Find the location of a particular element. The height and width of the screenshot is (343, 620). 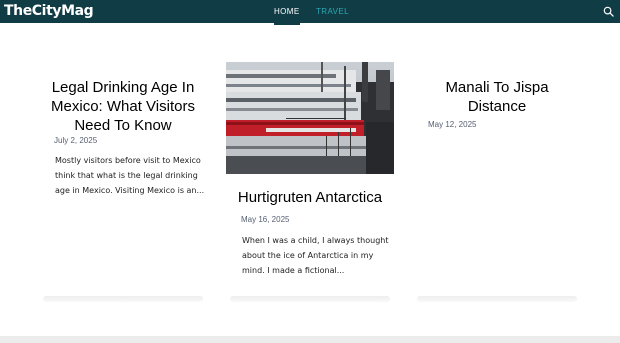

post-title: Manali To Jispa Distance is located at coordinates (497, 97).